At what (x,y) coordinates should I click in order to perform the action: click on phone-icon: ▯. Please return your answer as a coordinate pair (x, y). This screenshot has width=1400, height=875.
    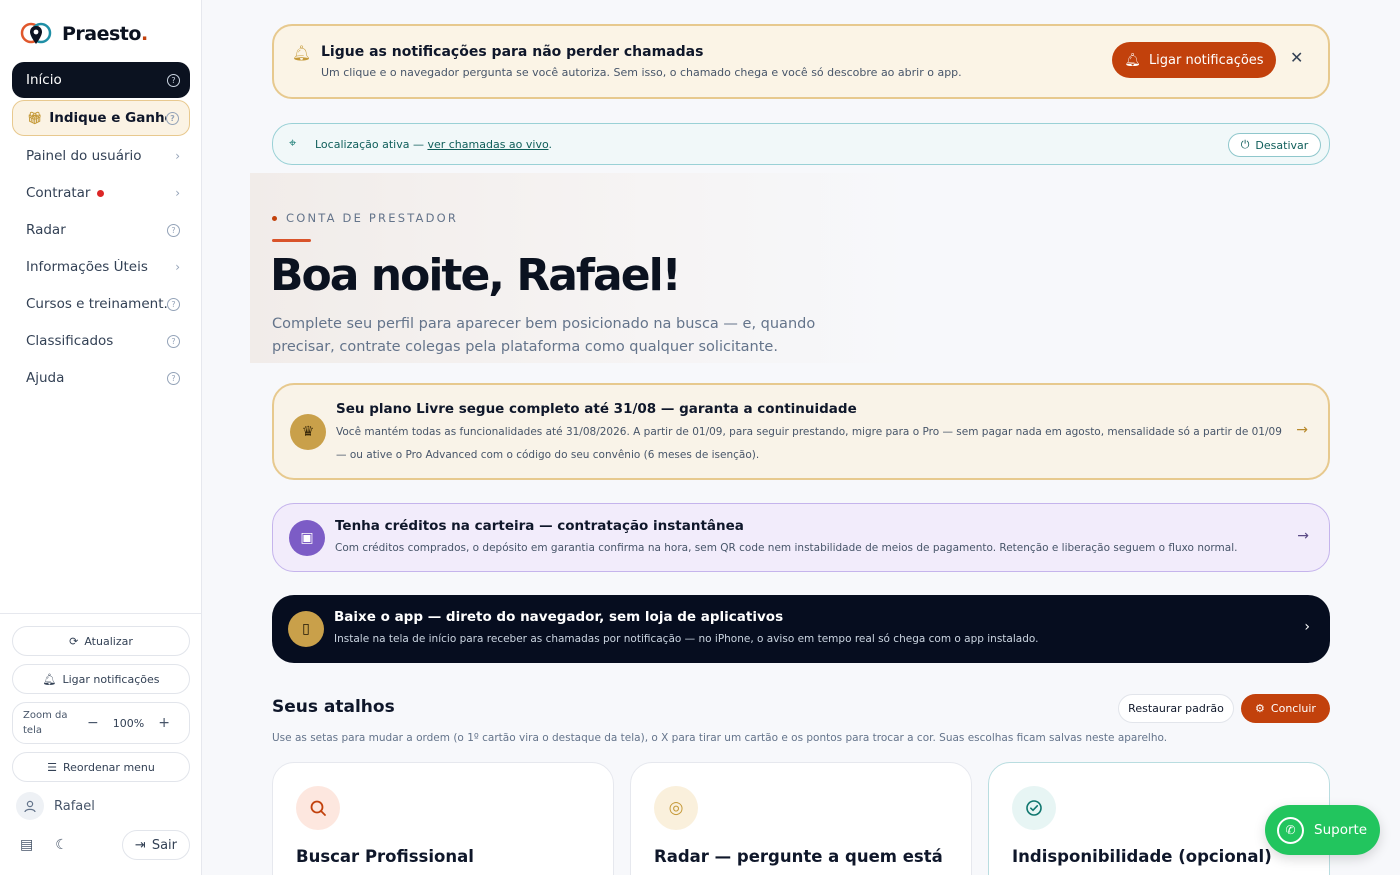
    Looking at the image, I should click on (306, 629).